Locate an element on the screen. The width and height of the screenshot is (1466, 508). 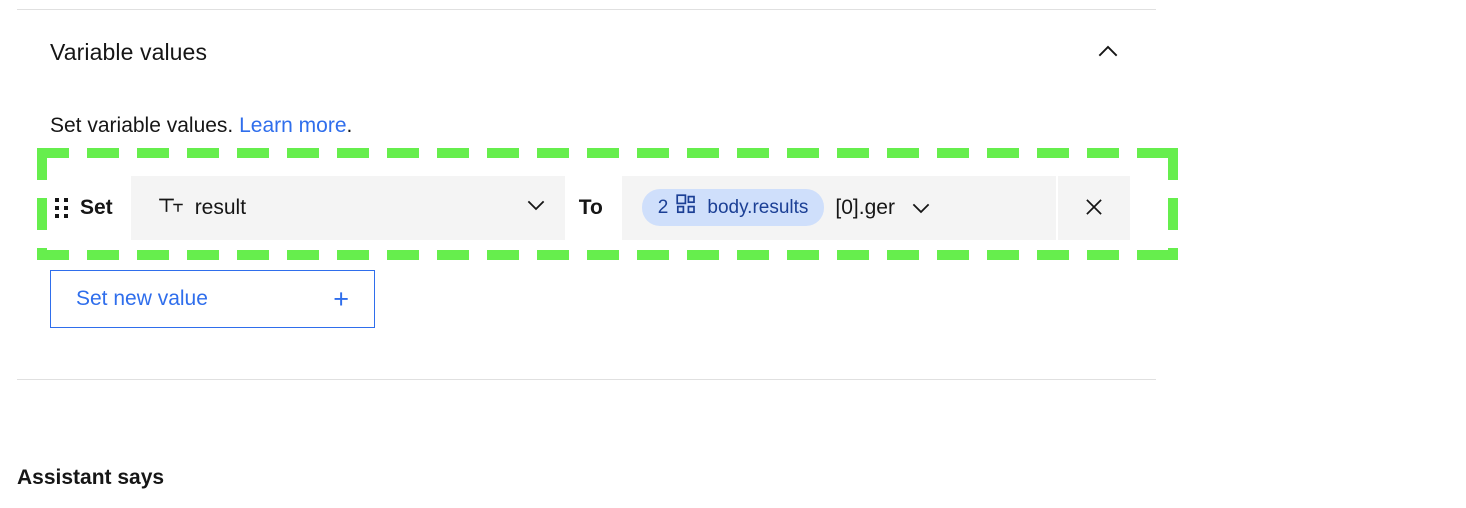
drag-handle-icon is located at coordinates (61, 208).